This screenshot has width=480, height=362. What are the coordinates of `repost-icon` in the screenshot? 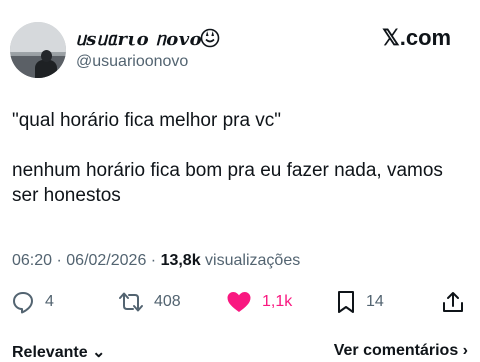 It's located at (131, 302).